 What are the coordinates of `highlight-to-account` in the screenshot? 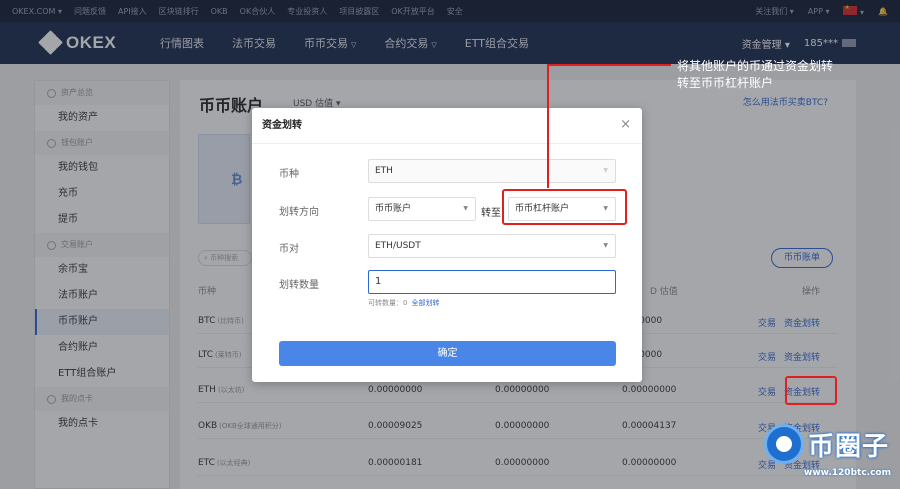 It's located at (564, 207).